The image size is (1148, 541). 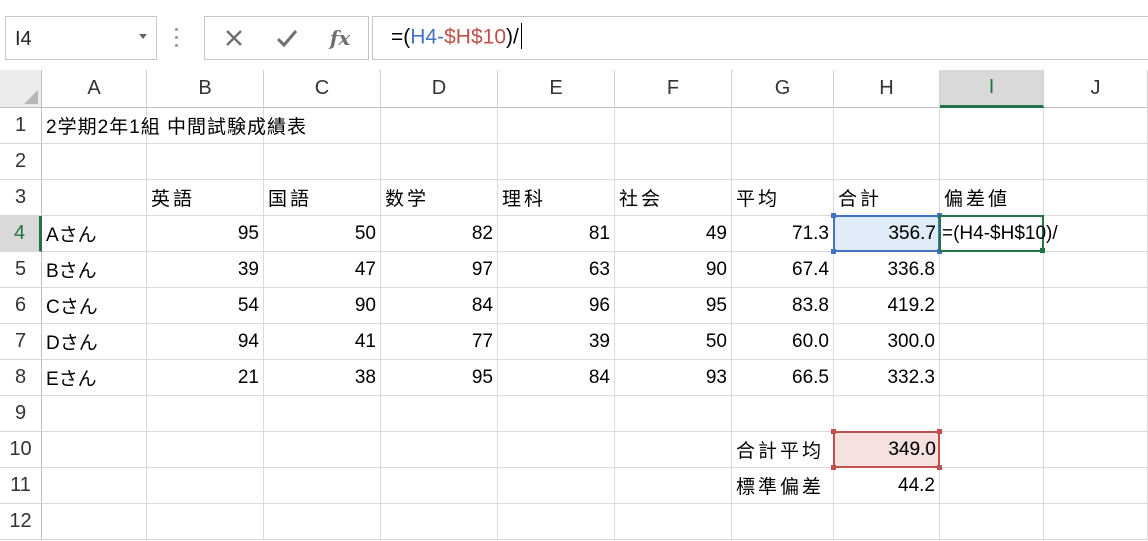 I want to click on cell-f1, so click(x=673, y=126).